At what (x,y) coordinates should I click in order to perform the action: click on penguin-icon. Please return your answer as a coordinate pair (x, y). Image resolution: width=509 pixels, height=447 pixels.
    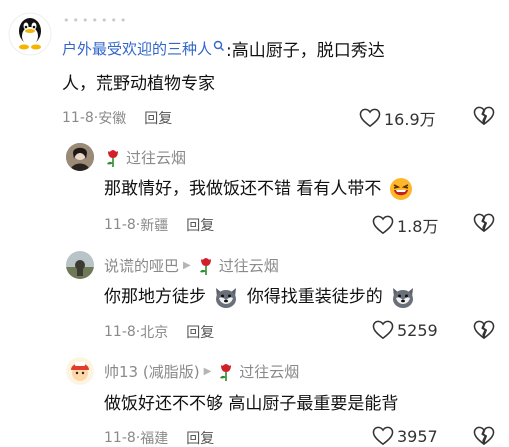
    Looking at the image, I should click on (30, 34).